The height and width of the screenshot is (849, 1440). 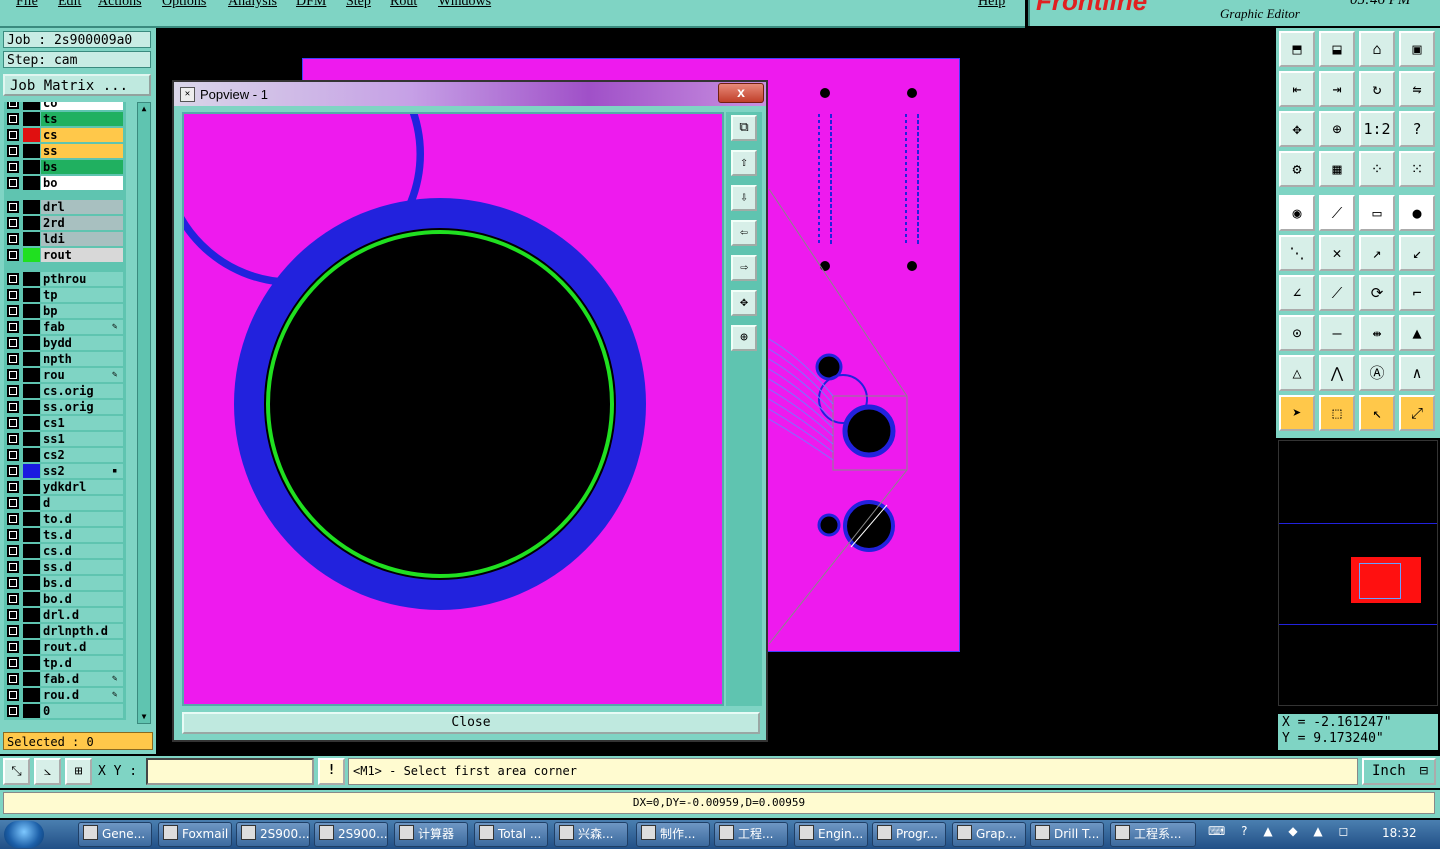 What do you see at coordinates (1337, 213) in the screenshot?
I see `line-diag-icon: ⟋` at bounding box center [1337, 213].